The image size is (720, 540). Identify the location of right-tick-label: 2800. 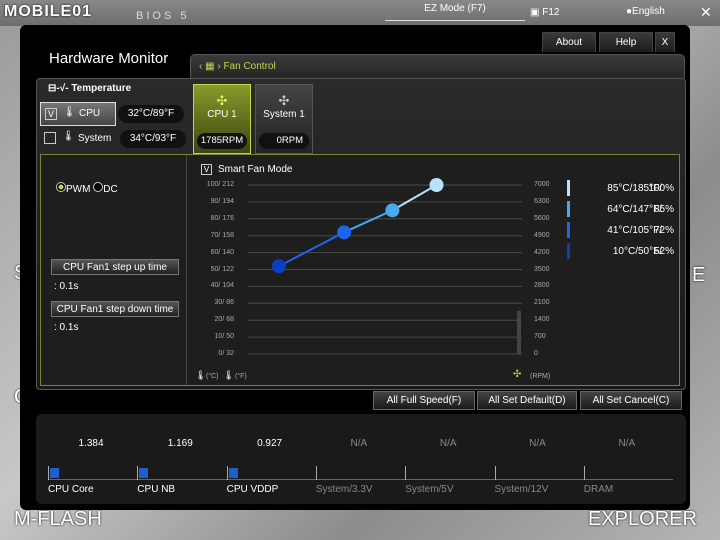
(542, 286).